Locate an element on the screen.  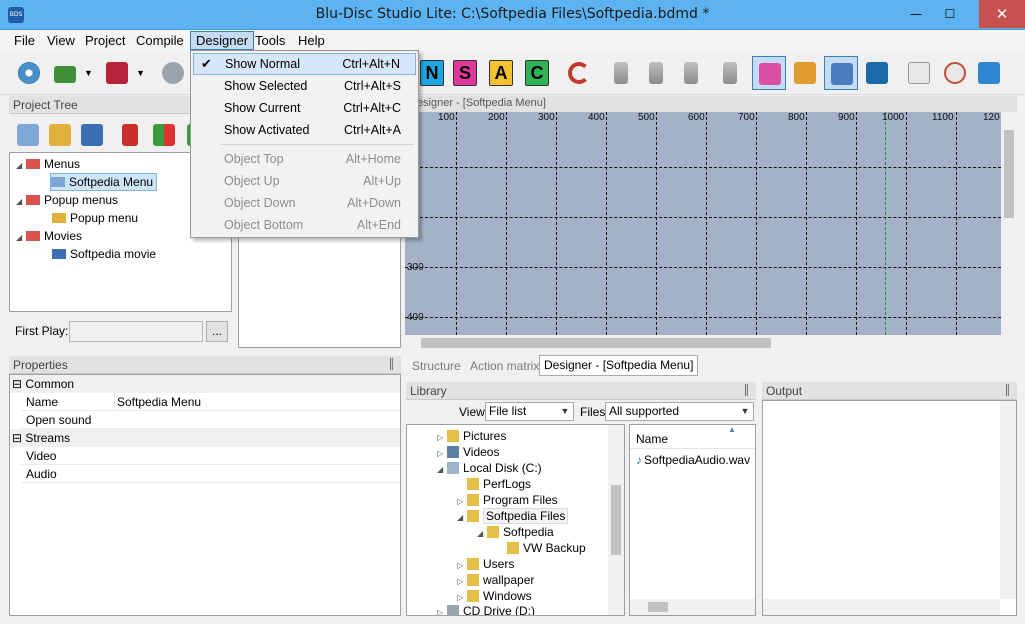
grid-snap-icon is located at coordinates (842, 74).